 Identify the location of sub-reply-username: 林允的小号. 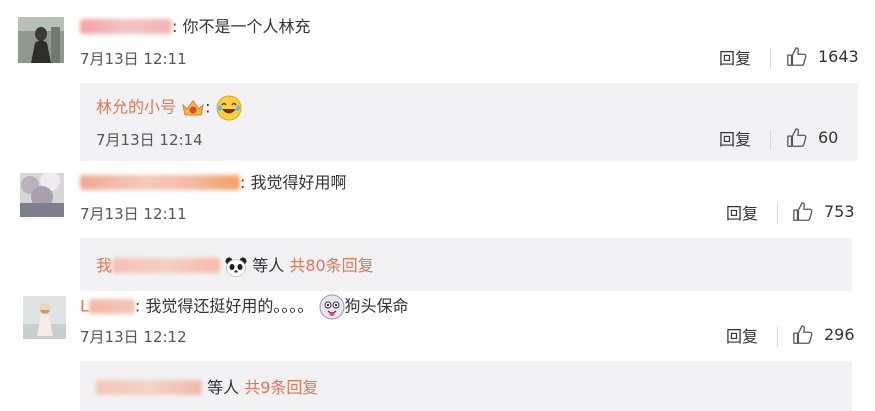
(136, 107).